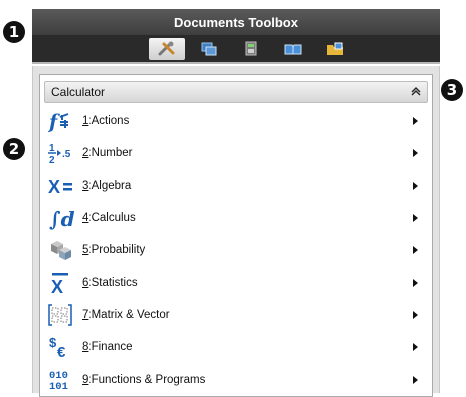 This screenshot has width=466, height=397. I want to click on tab-utilities, so click(335, 49).